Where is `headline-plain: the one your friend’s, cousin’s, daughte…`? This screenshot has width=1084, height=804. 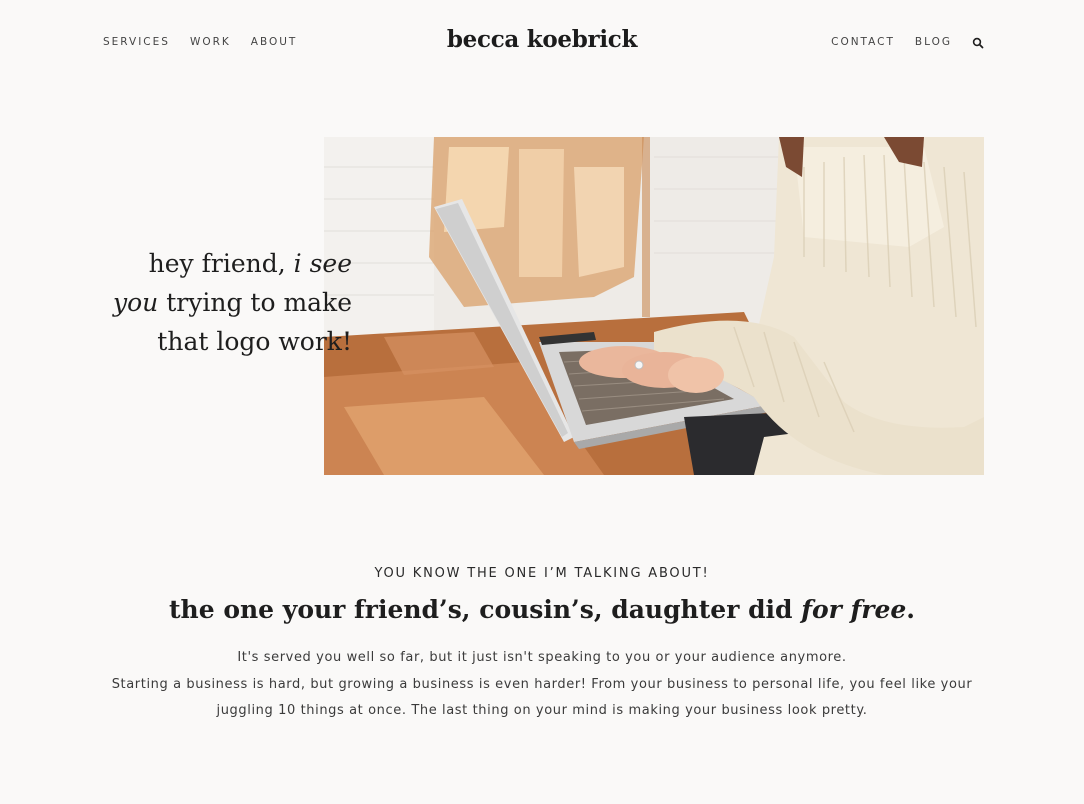 headline-plain: the one your friend’s, cousin’s, daughte… is located at coordinates (485, 609).